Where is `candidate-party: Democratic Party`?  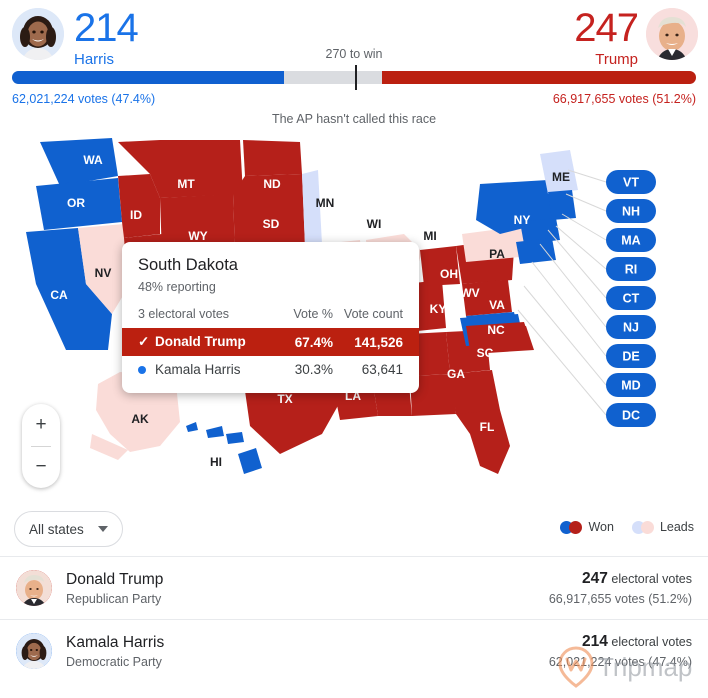
candidate-party: Democratic Party is located at coordinates (114, 661).